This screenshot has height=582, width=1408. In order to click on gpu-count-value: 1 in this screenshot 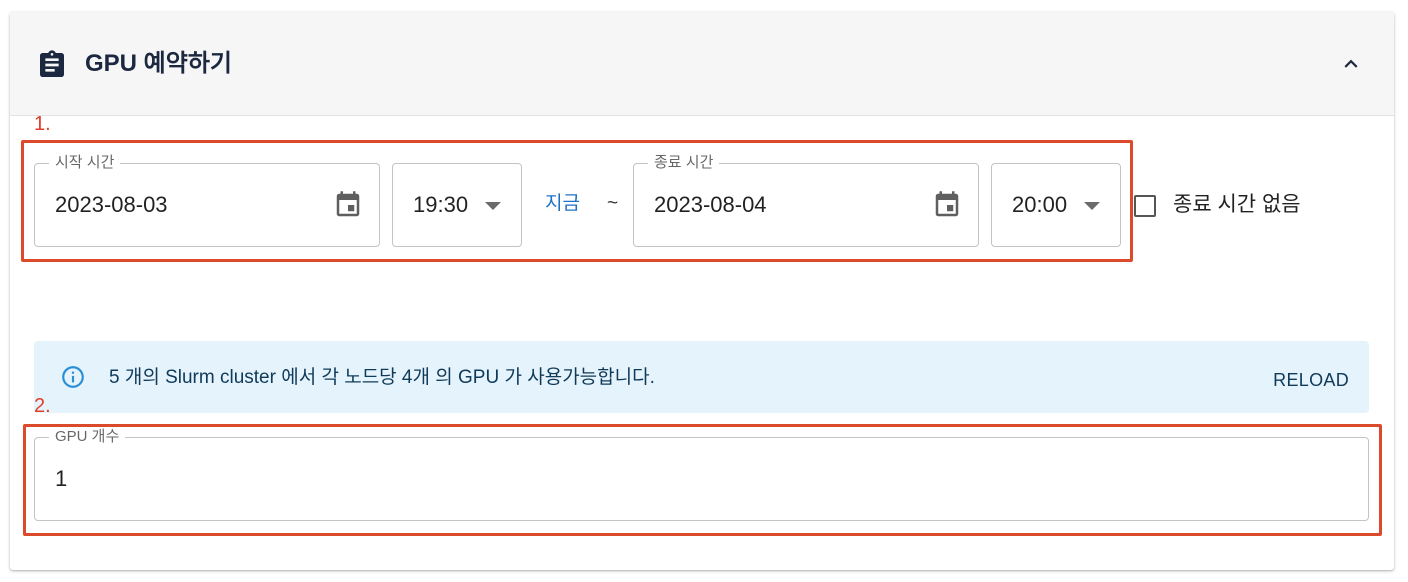, I will do `click(61, 478)`.